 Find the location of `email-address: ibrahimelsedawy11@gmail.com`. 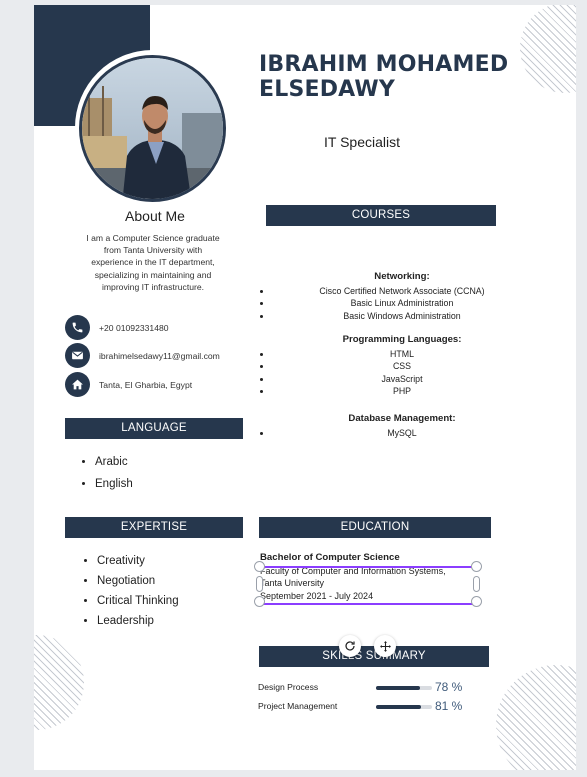

email-address: ibrahimelsedawy11@gmail.com is located at coordinates (159, 355).